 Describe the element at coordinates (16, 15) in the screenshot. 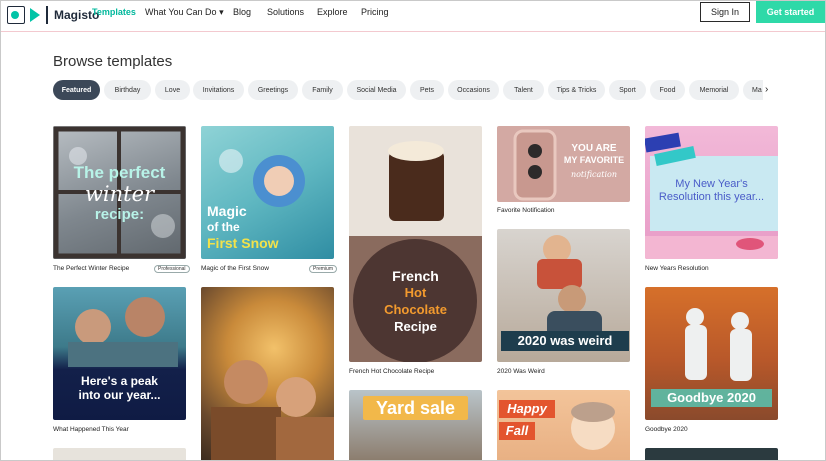

I see `logo-square-icon` at that location.